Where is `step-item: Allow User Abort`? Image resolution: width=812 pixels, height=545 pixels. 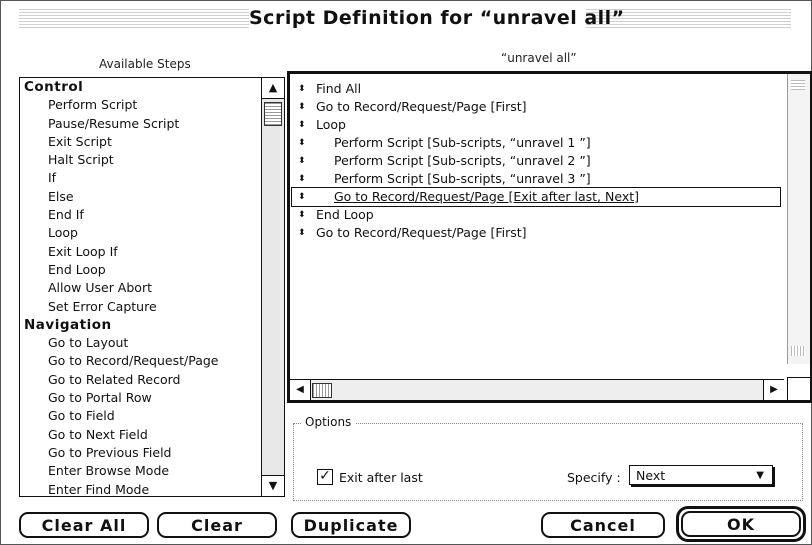
step-item: Allow User Abort is located at coordinates (140, 288).